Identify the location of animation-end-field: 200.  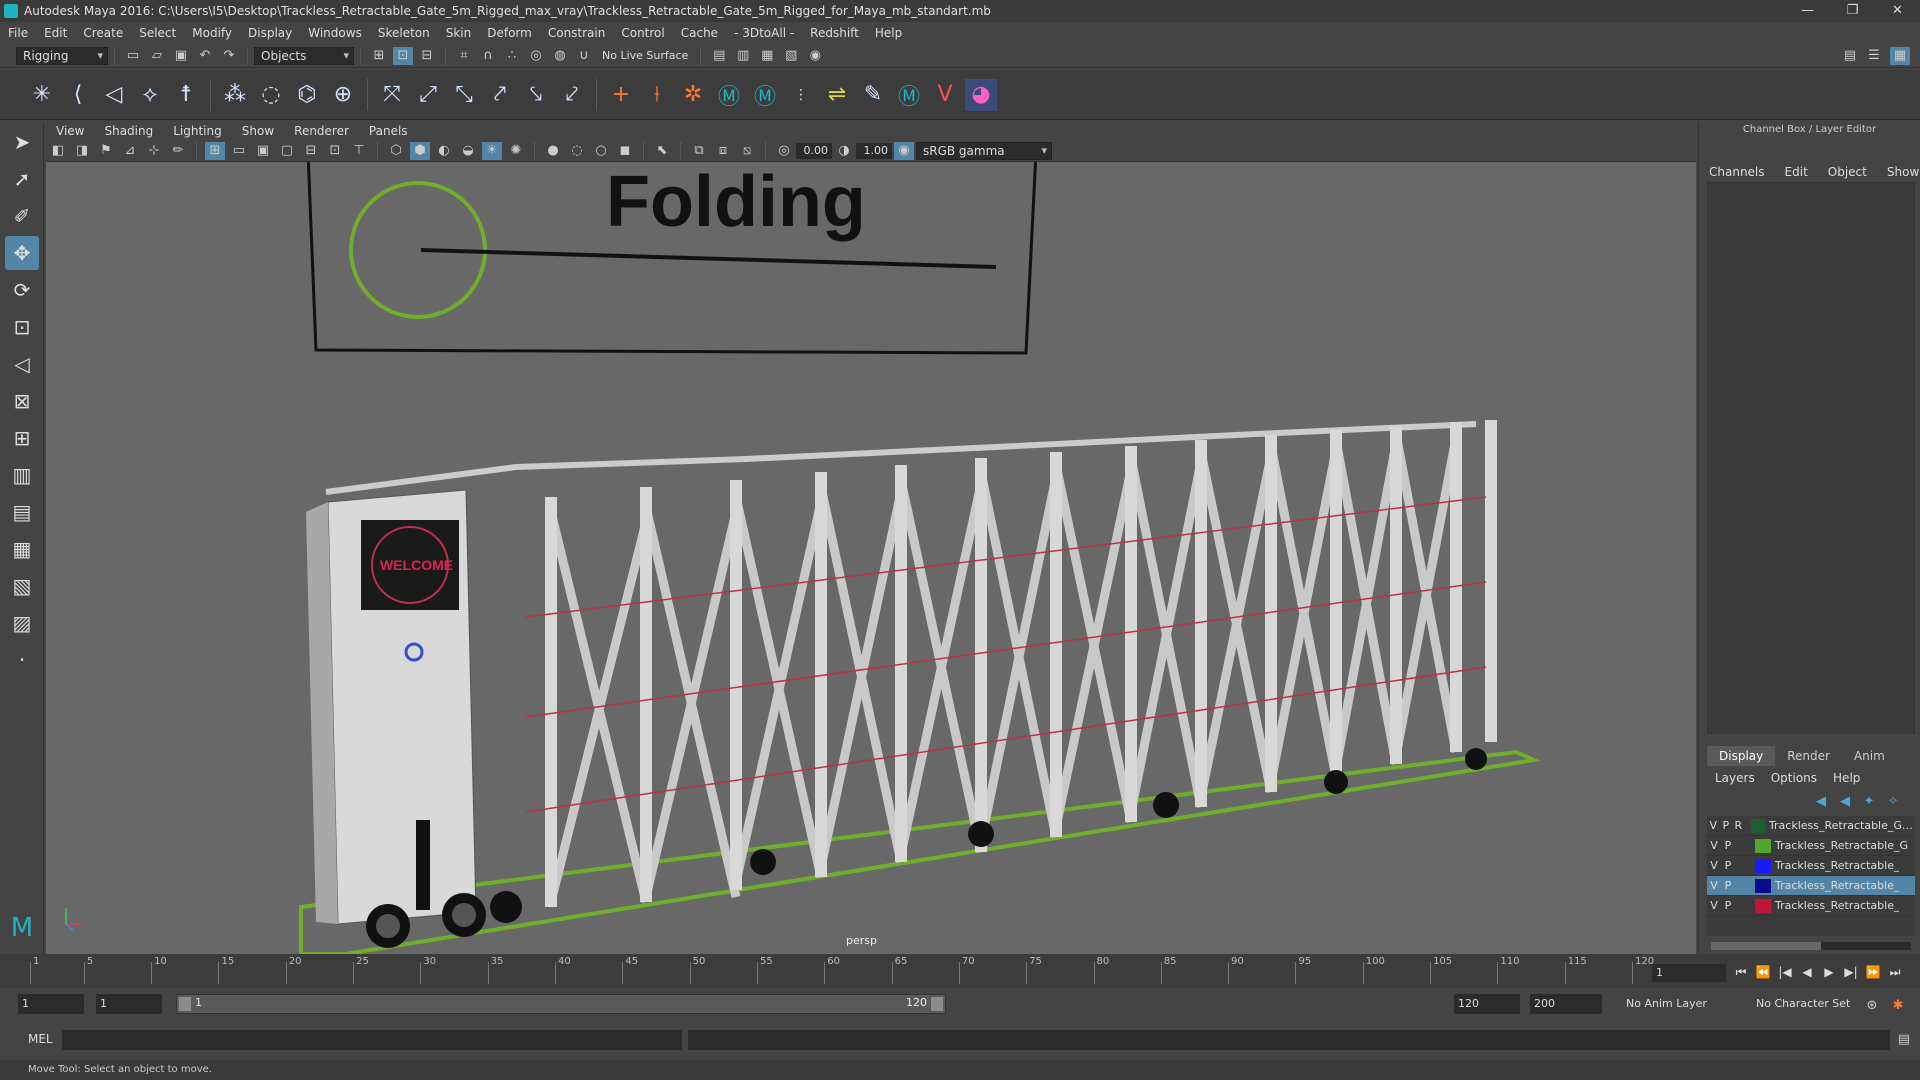
(1566, 1004).